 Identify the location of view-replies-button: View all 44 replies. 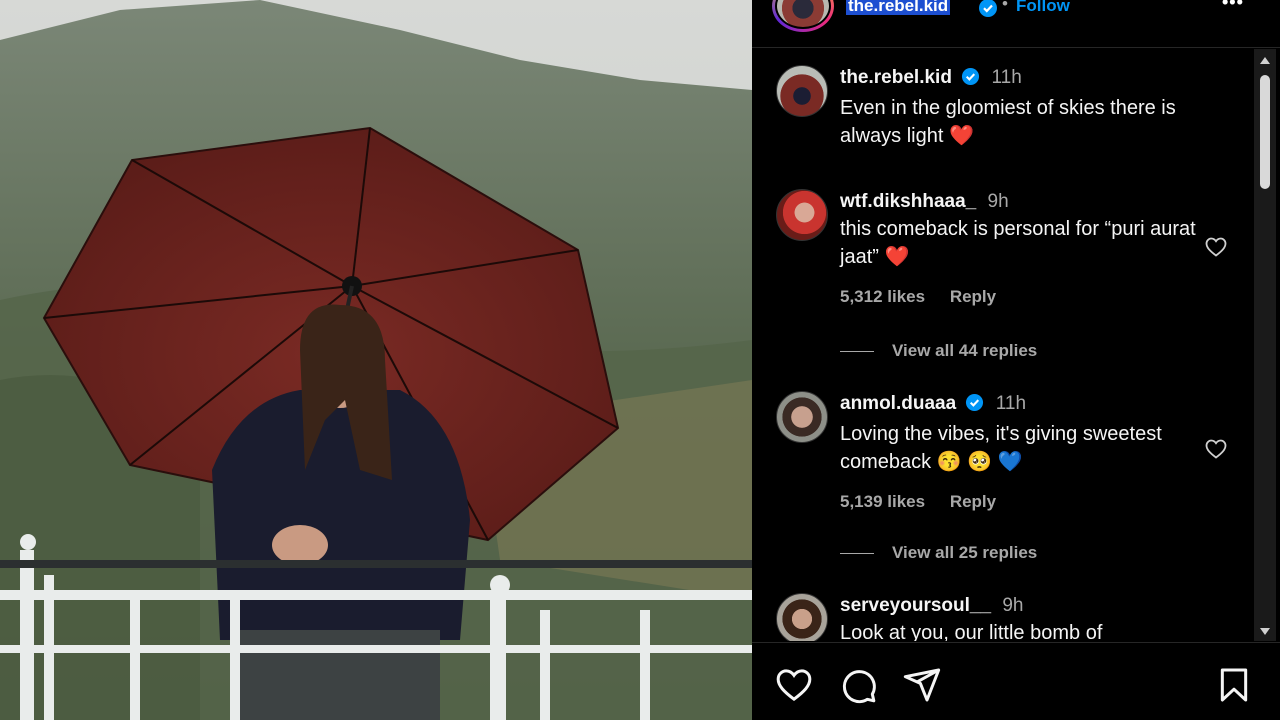
(938, 351).